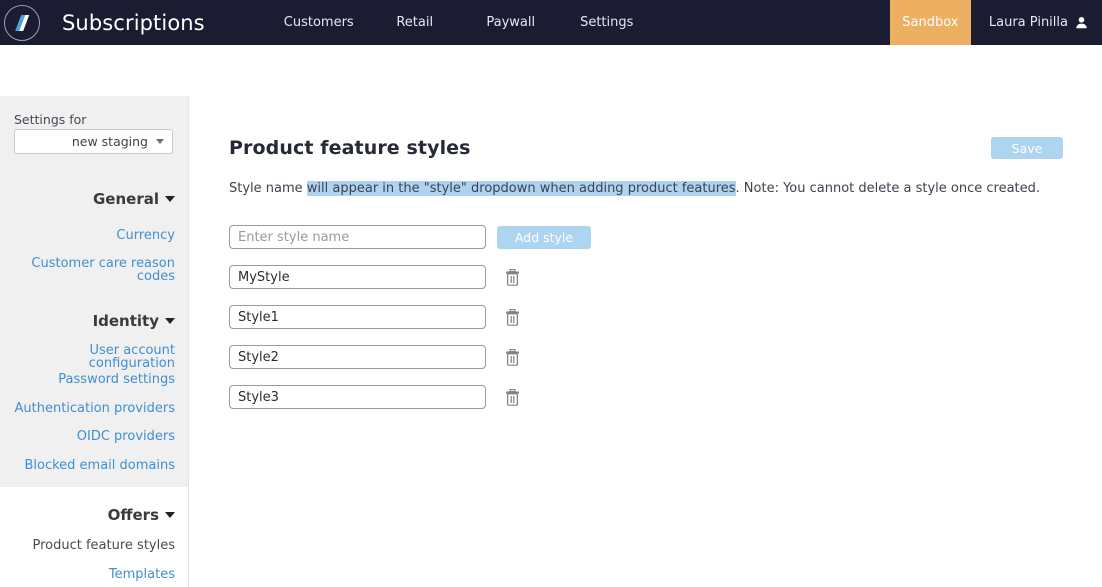  What do you see at coordinates (94, 235) in the screenshot?
I see `sidebar-item-currency: Currency` at bounding box center [94, 235].